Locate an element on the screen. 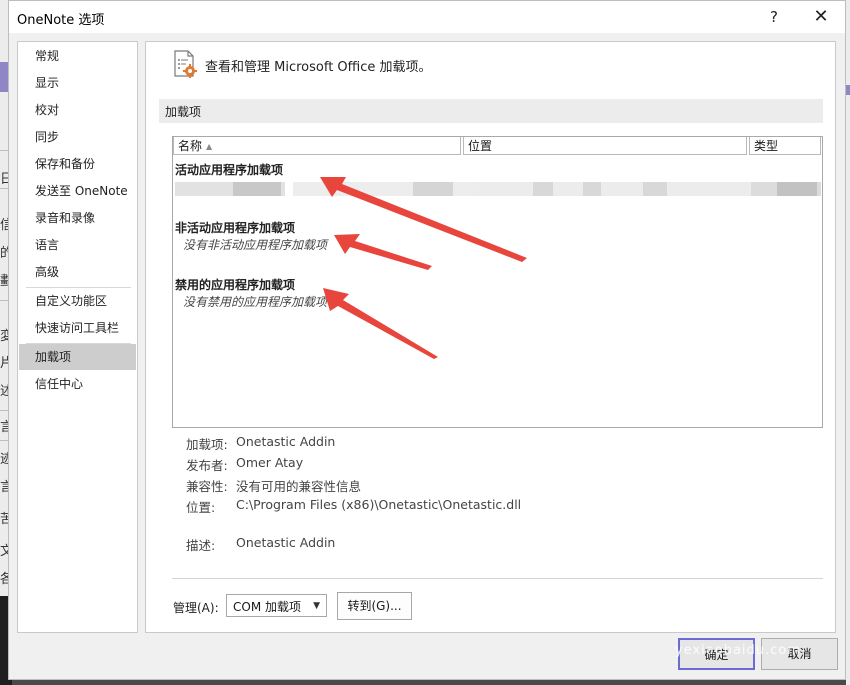  watermark-text: yexiaobaidu.com is located at coordinates (738, 650).